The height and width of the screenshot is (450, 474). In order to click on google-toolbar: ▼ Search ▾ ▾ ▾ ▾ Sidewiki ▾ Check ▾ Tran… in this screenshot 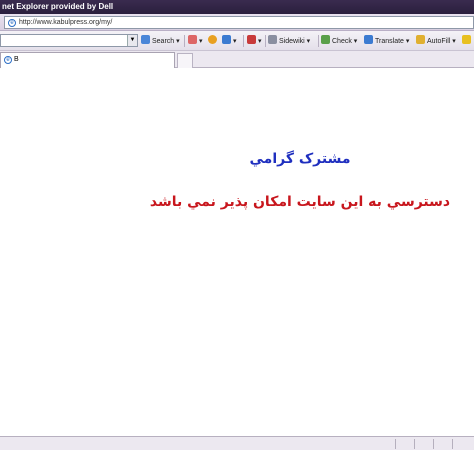, I will do `click(237, 41)`.